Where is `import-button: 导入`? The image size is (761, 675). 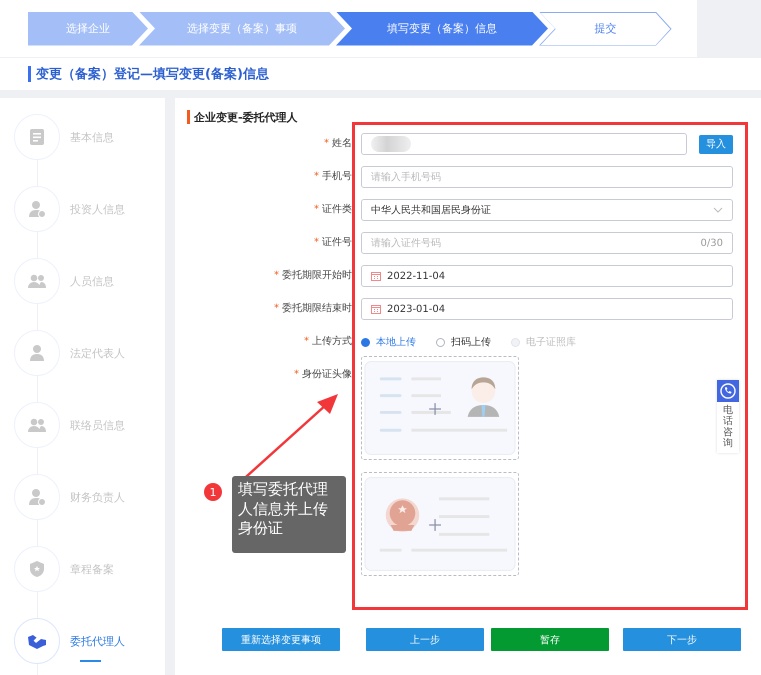 import-button: 导入 is located at coordinates (716, 144).